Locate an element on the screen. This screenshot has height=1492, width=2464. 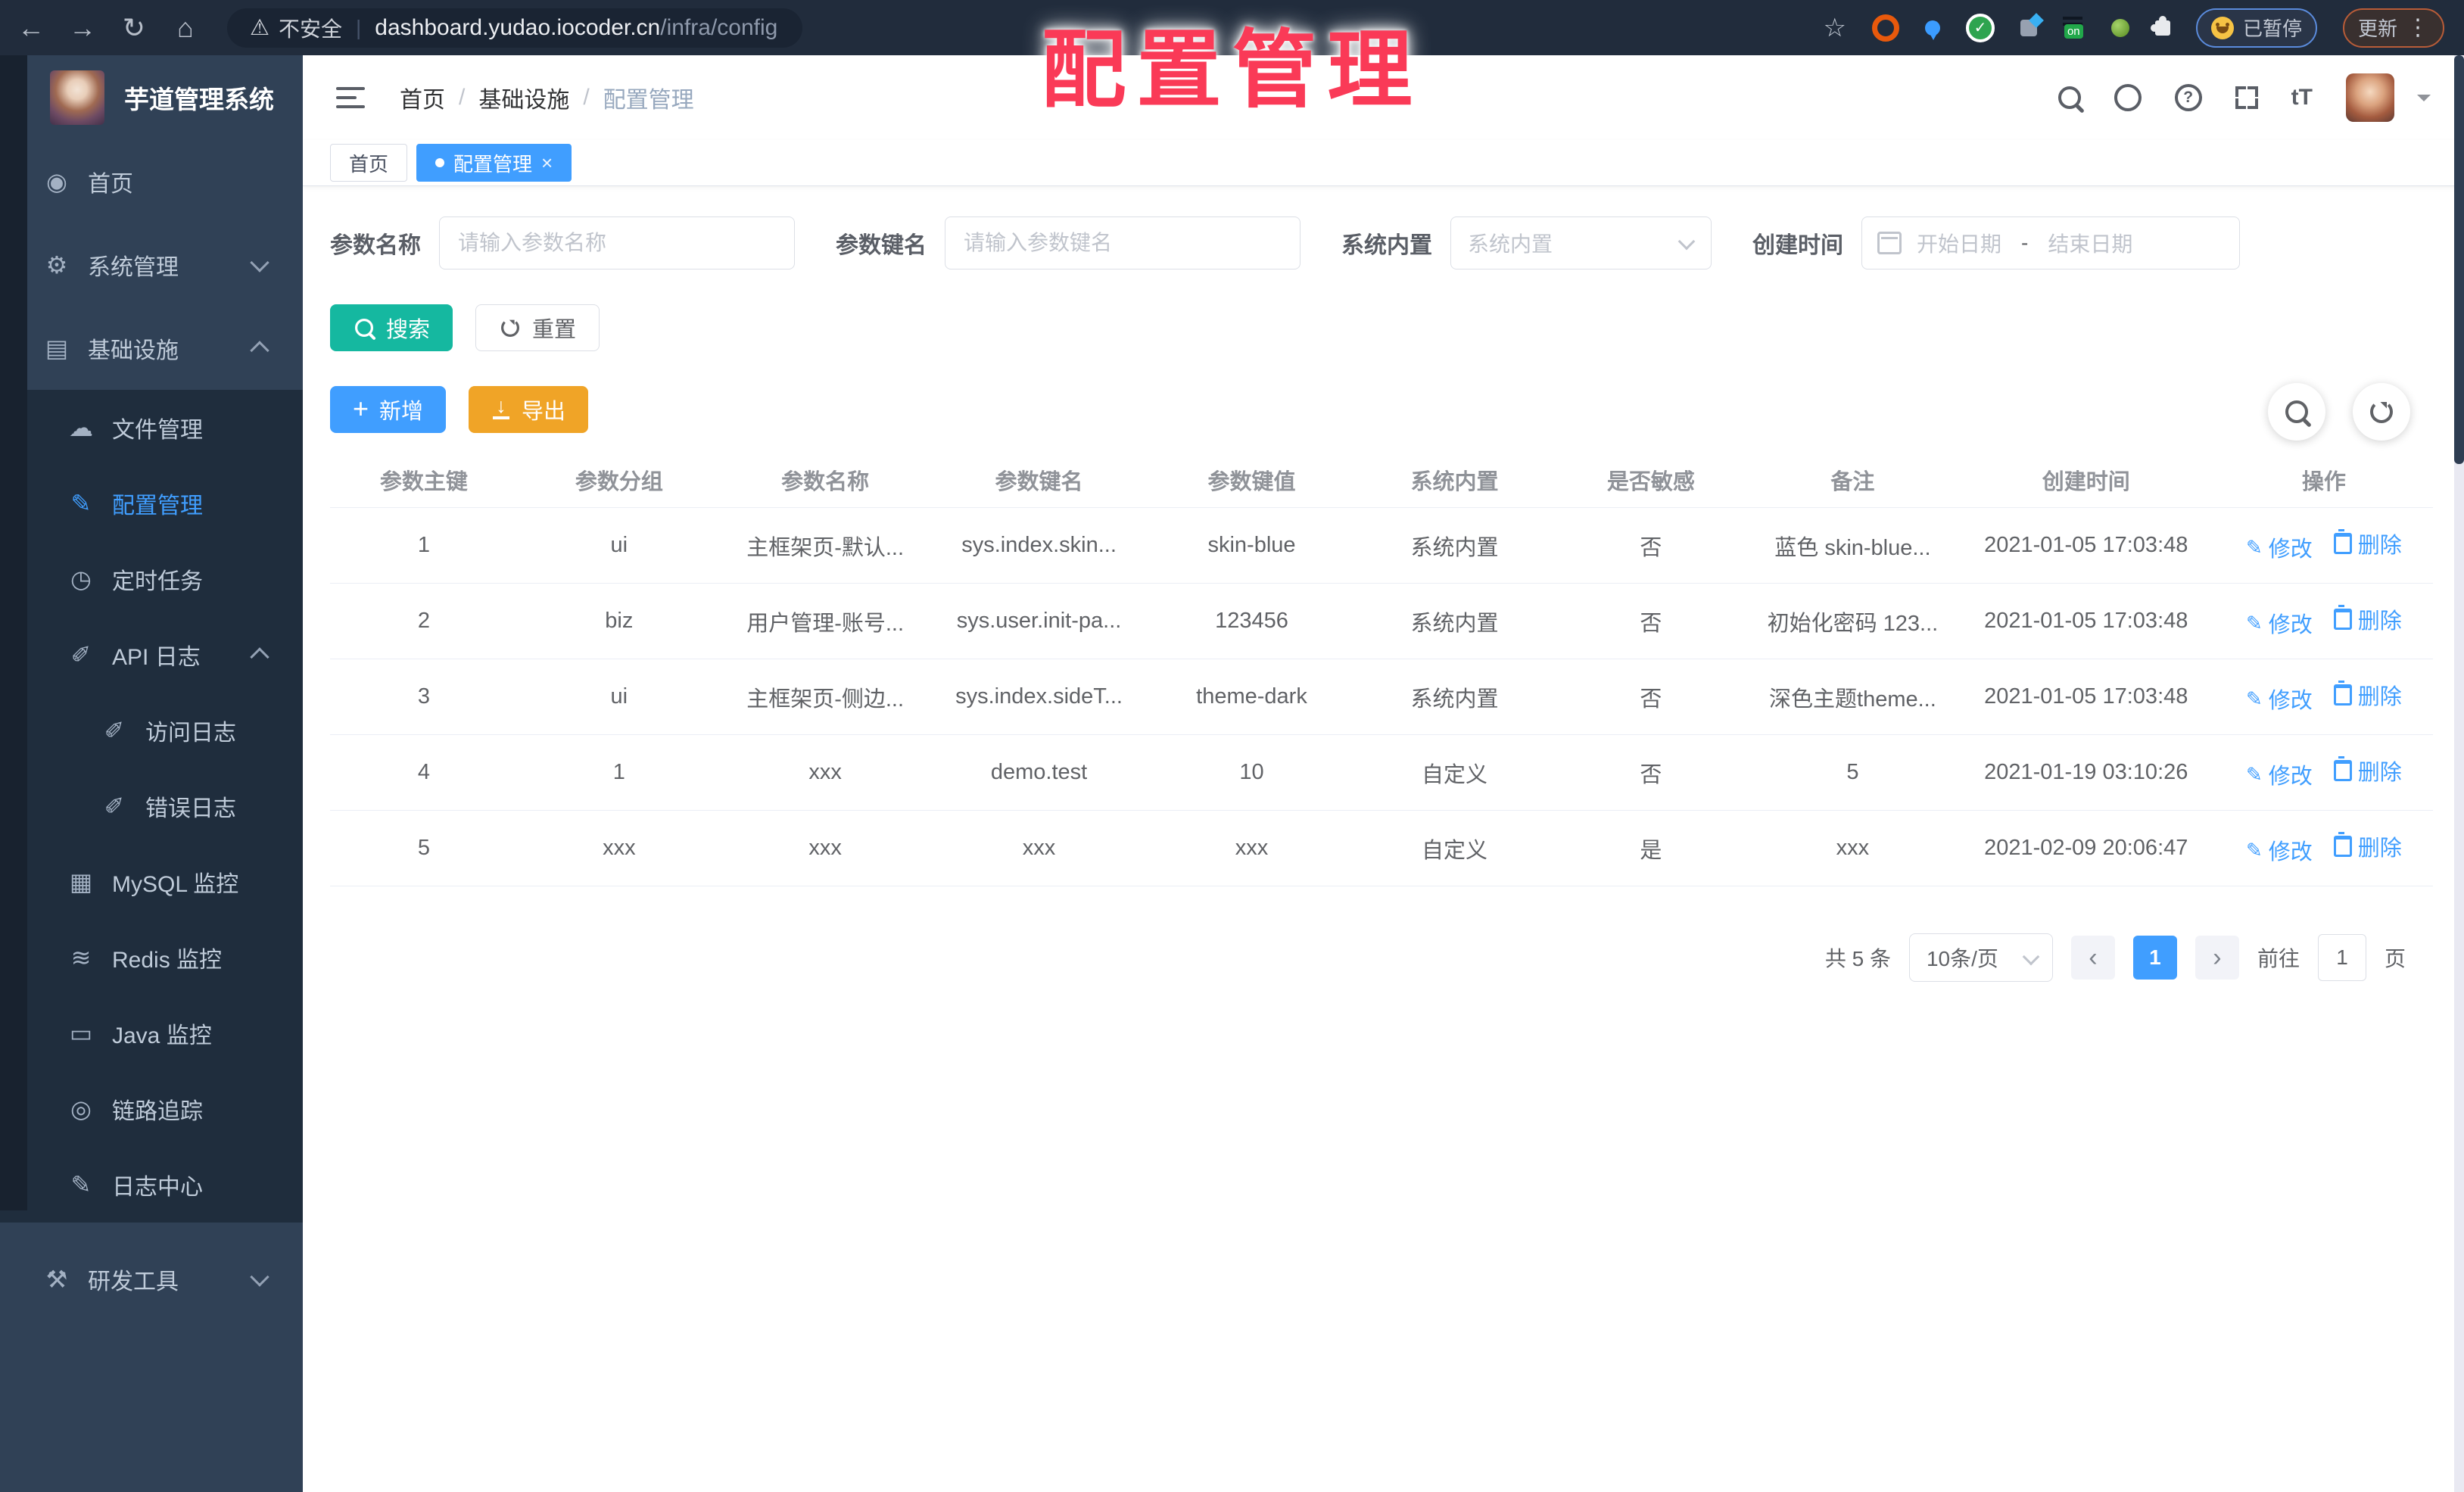
sidebar-item-mysql-monitor: ▦ MySQL 监控 is located at coordinates (151, 882).